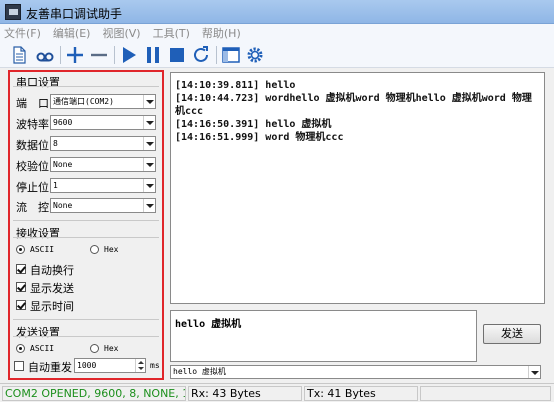 The image size is (554, 402). Describe the element at coordinates (19, 366) in the screenshot. I see `auto-resend-checkbox` at that location.